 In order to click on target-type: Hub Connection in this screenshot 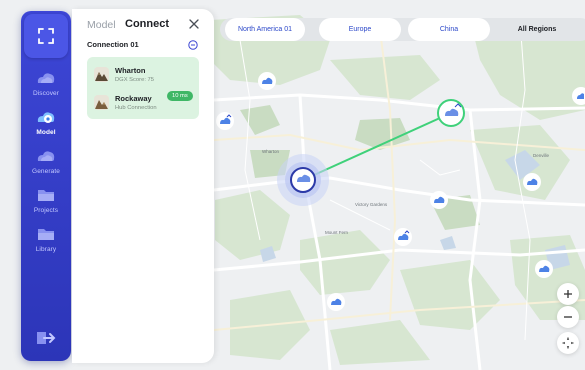, I will do `click(136, 108)`.